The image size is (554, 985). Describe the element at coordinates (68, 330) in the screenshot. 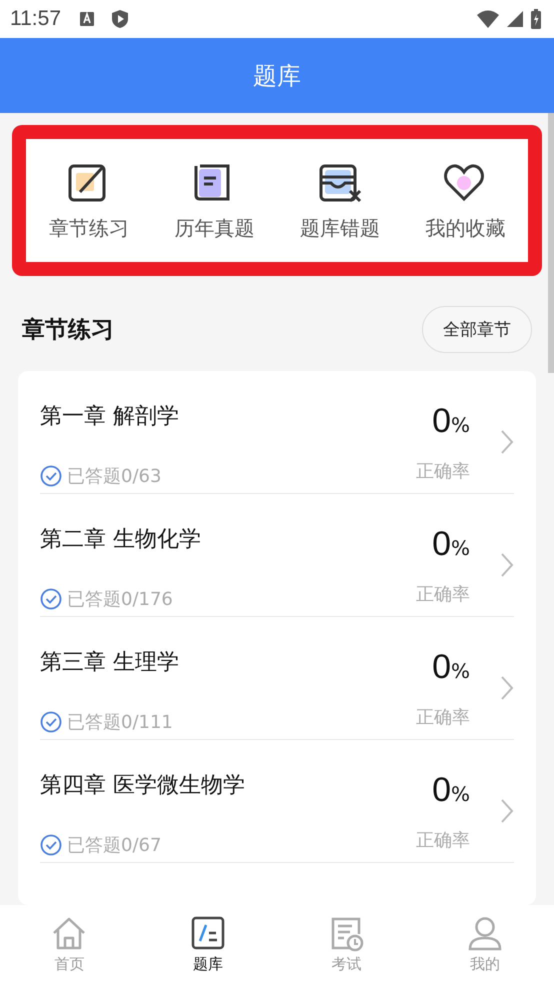

I see `section-title: 章节练习` at that location.